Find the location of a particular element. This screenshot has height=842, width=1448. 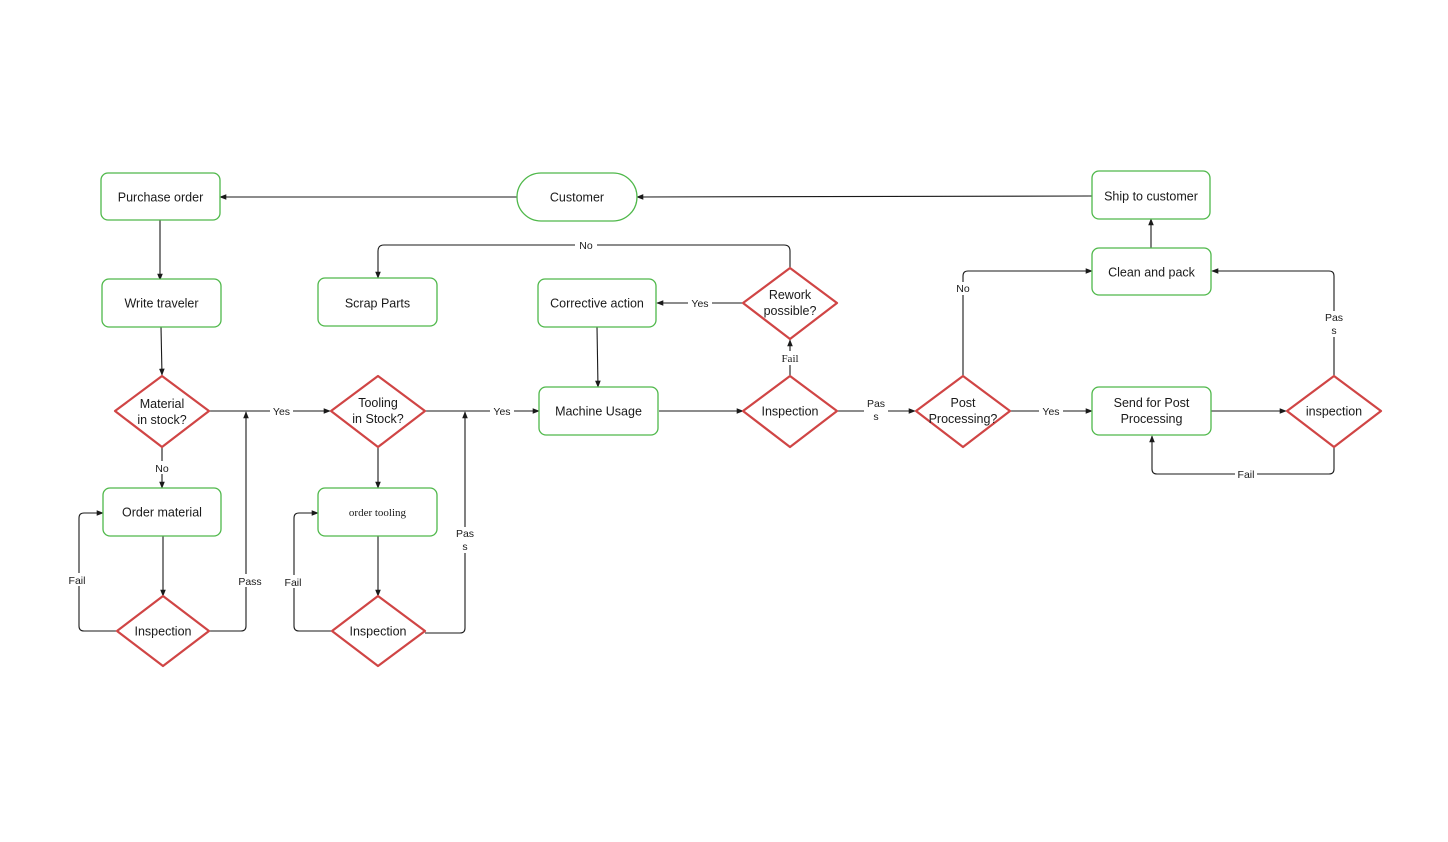

node-scrap-parts-label: Scrap Parts is located at coordinates (377, 304).